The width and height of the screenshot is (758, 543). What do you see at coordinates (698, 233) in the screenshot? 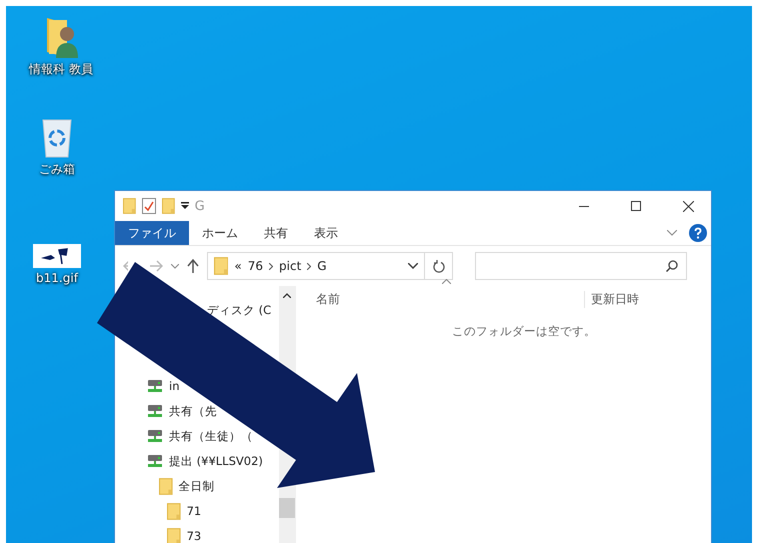
I see `help-icon` at bounding box center [698, 233].